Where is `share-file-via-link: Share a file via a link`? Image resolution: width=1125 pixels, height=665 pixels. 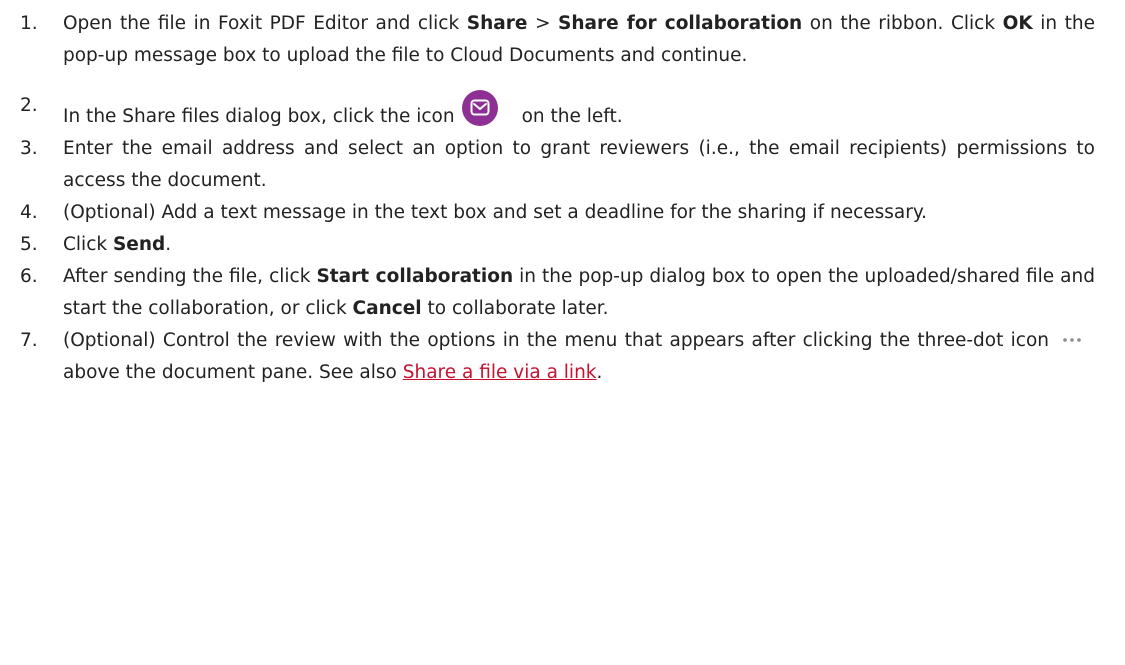
share-file-via-link: Share a file via a link is located at coordinates (500, 372).